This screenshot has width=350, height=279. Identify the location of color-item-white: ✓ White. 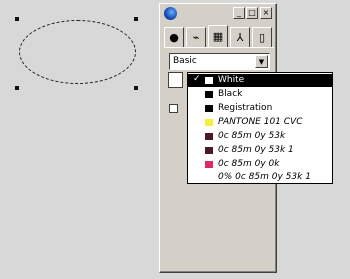
(260, 80).